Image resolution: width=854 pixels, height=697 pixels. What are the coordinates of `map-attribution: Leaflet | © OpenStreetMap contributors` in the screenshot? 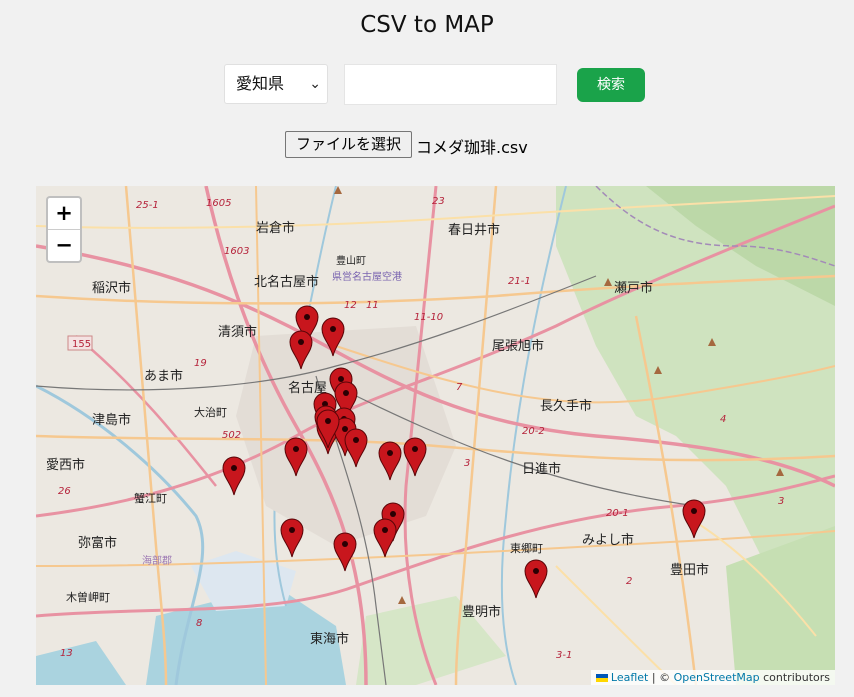 It's located at (712, 677).